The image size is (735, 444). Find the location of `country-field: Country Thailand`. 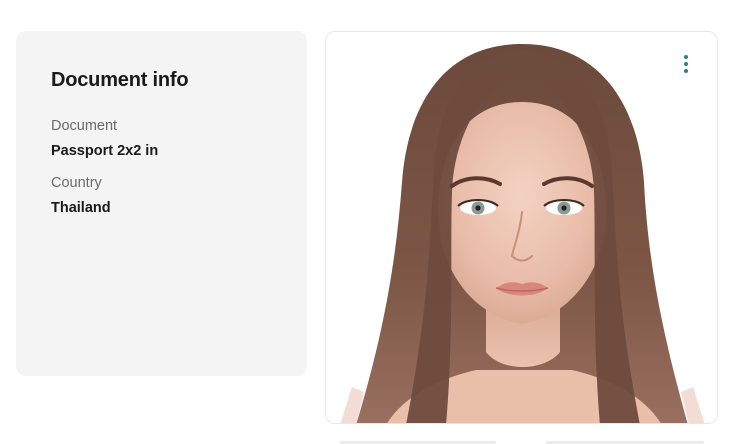

country-field: Country Thailand is located at coordinates (161, 195).